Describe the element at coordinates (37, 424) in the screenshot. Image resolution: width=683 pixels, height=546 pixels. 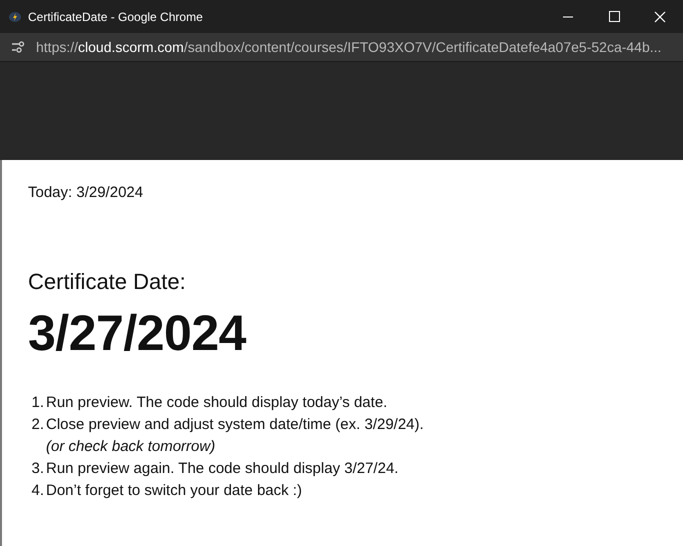
I see `step-number: 2.` at that location.